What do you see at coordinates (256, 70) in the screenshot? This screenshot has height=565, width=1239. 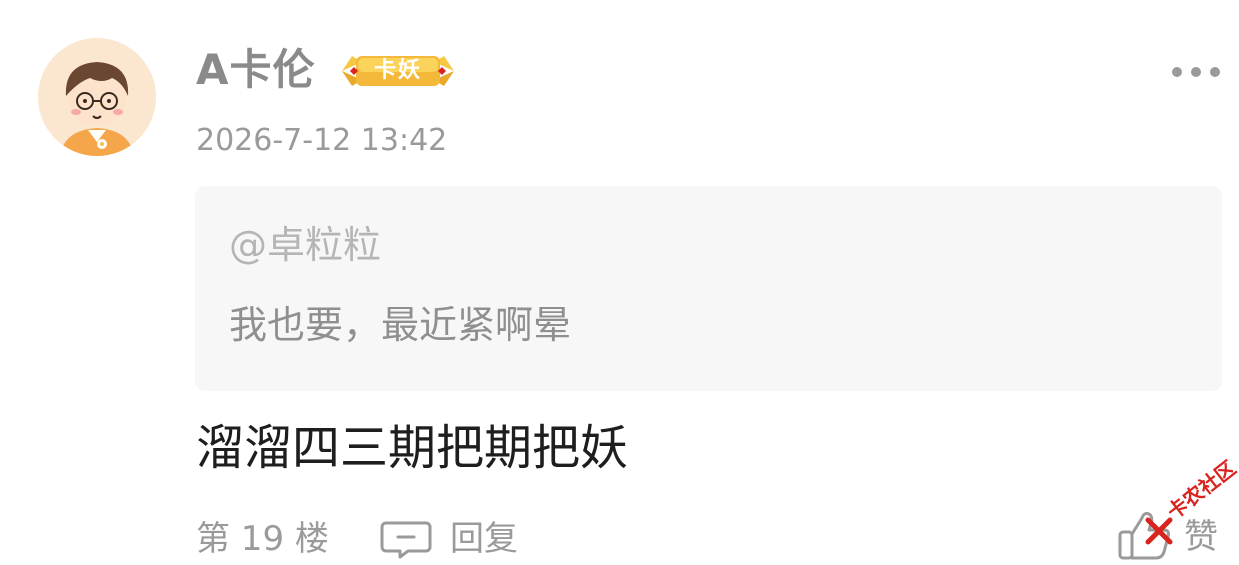 I see `username: A卡伦` at bounding box center [256, 70].